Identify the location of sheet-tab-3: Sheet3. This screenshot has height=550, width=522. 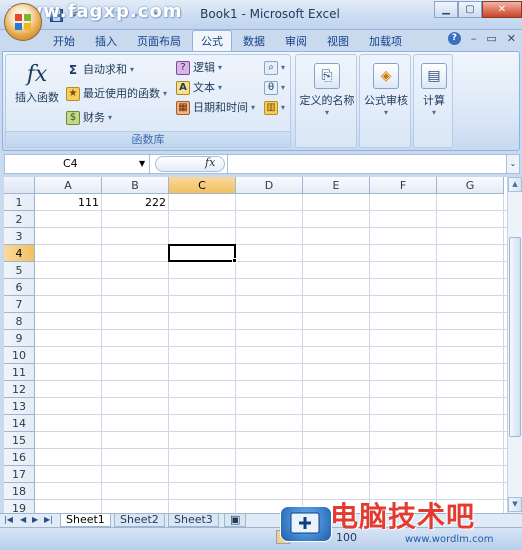
(193, 520).